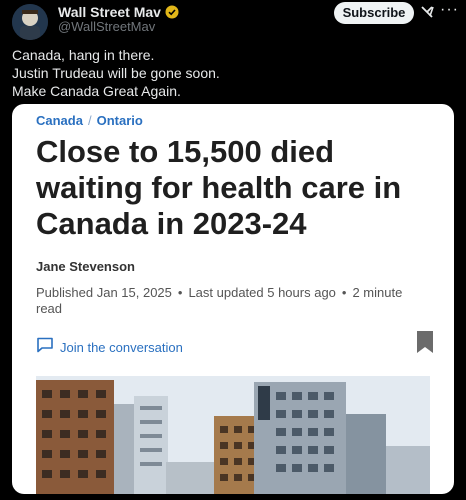 This screenshot has height=500, width=466. Describe the element at coordinates (377, 292) in the screenshot. I see `read-time: 2 minute` at that location.